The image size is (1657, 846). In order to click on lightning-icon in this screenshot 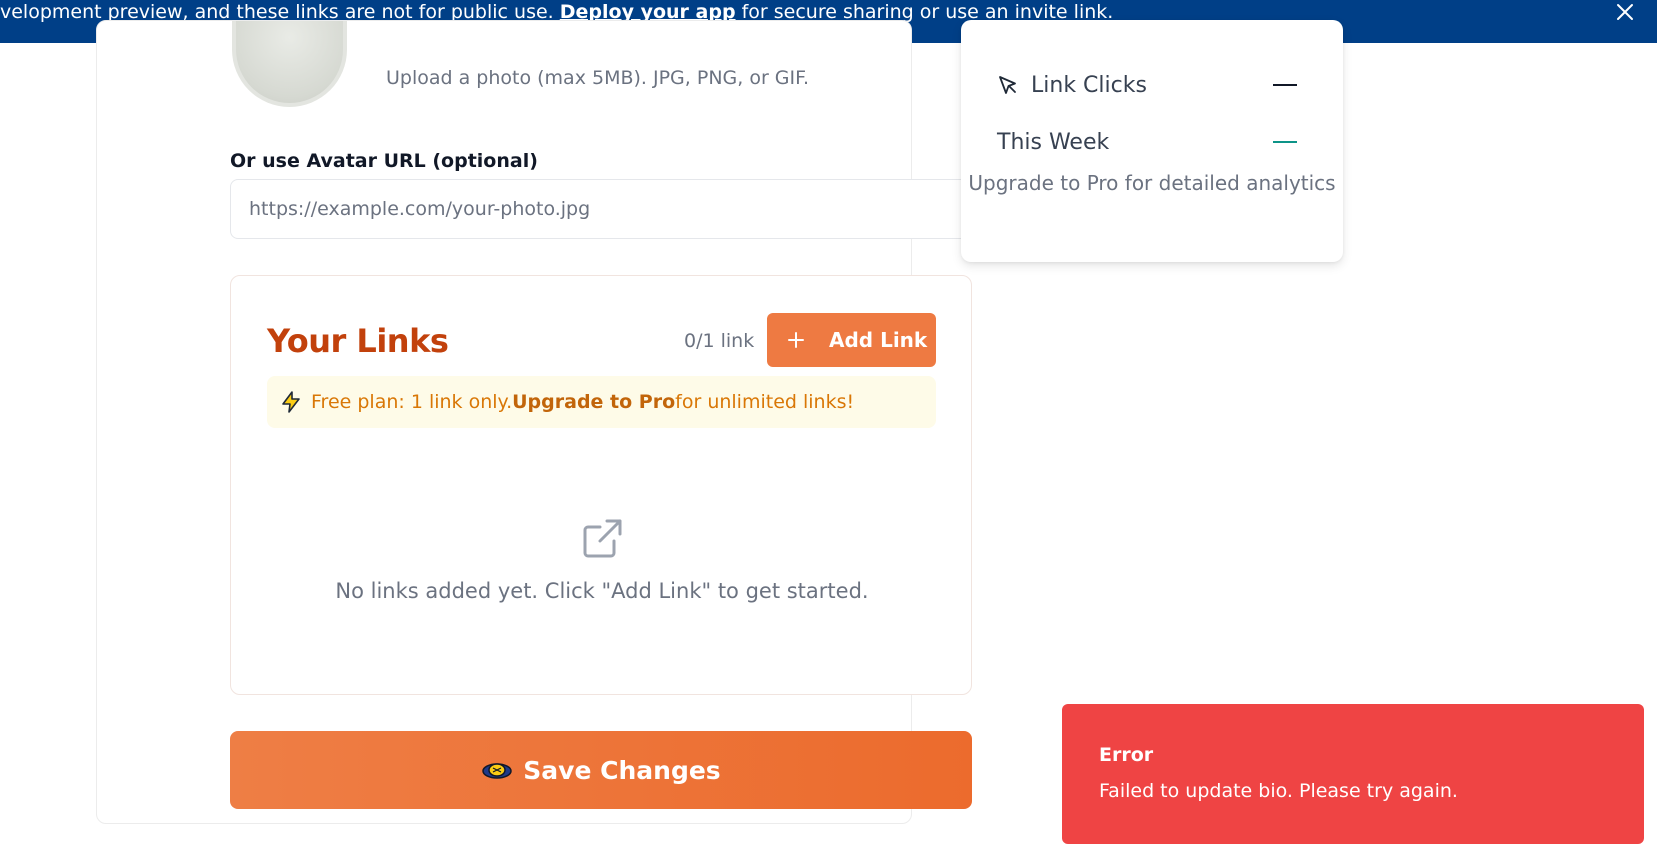, I will do `click(291, 402)`.